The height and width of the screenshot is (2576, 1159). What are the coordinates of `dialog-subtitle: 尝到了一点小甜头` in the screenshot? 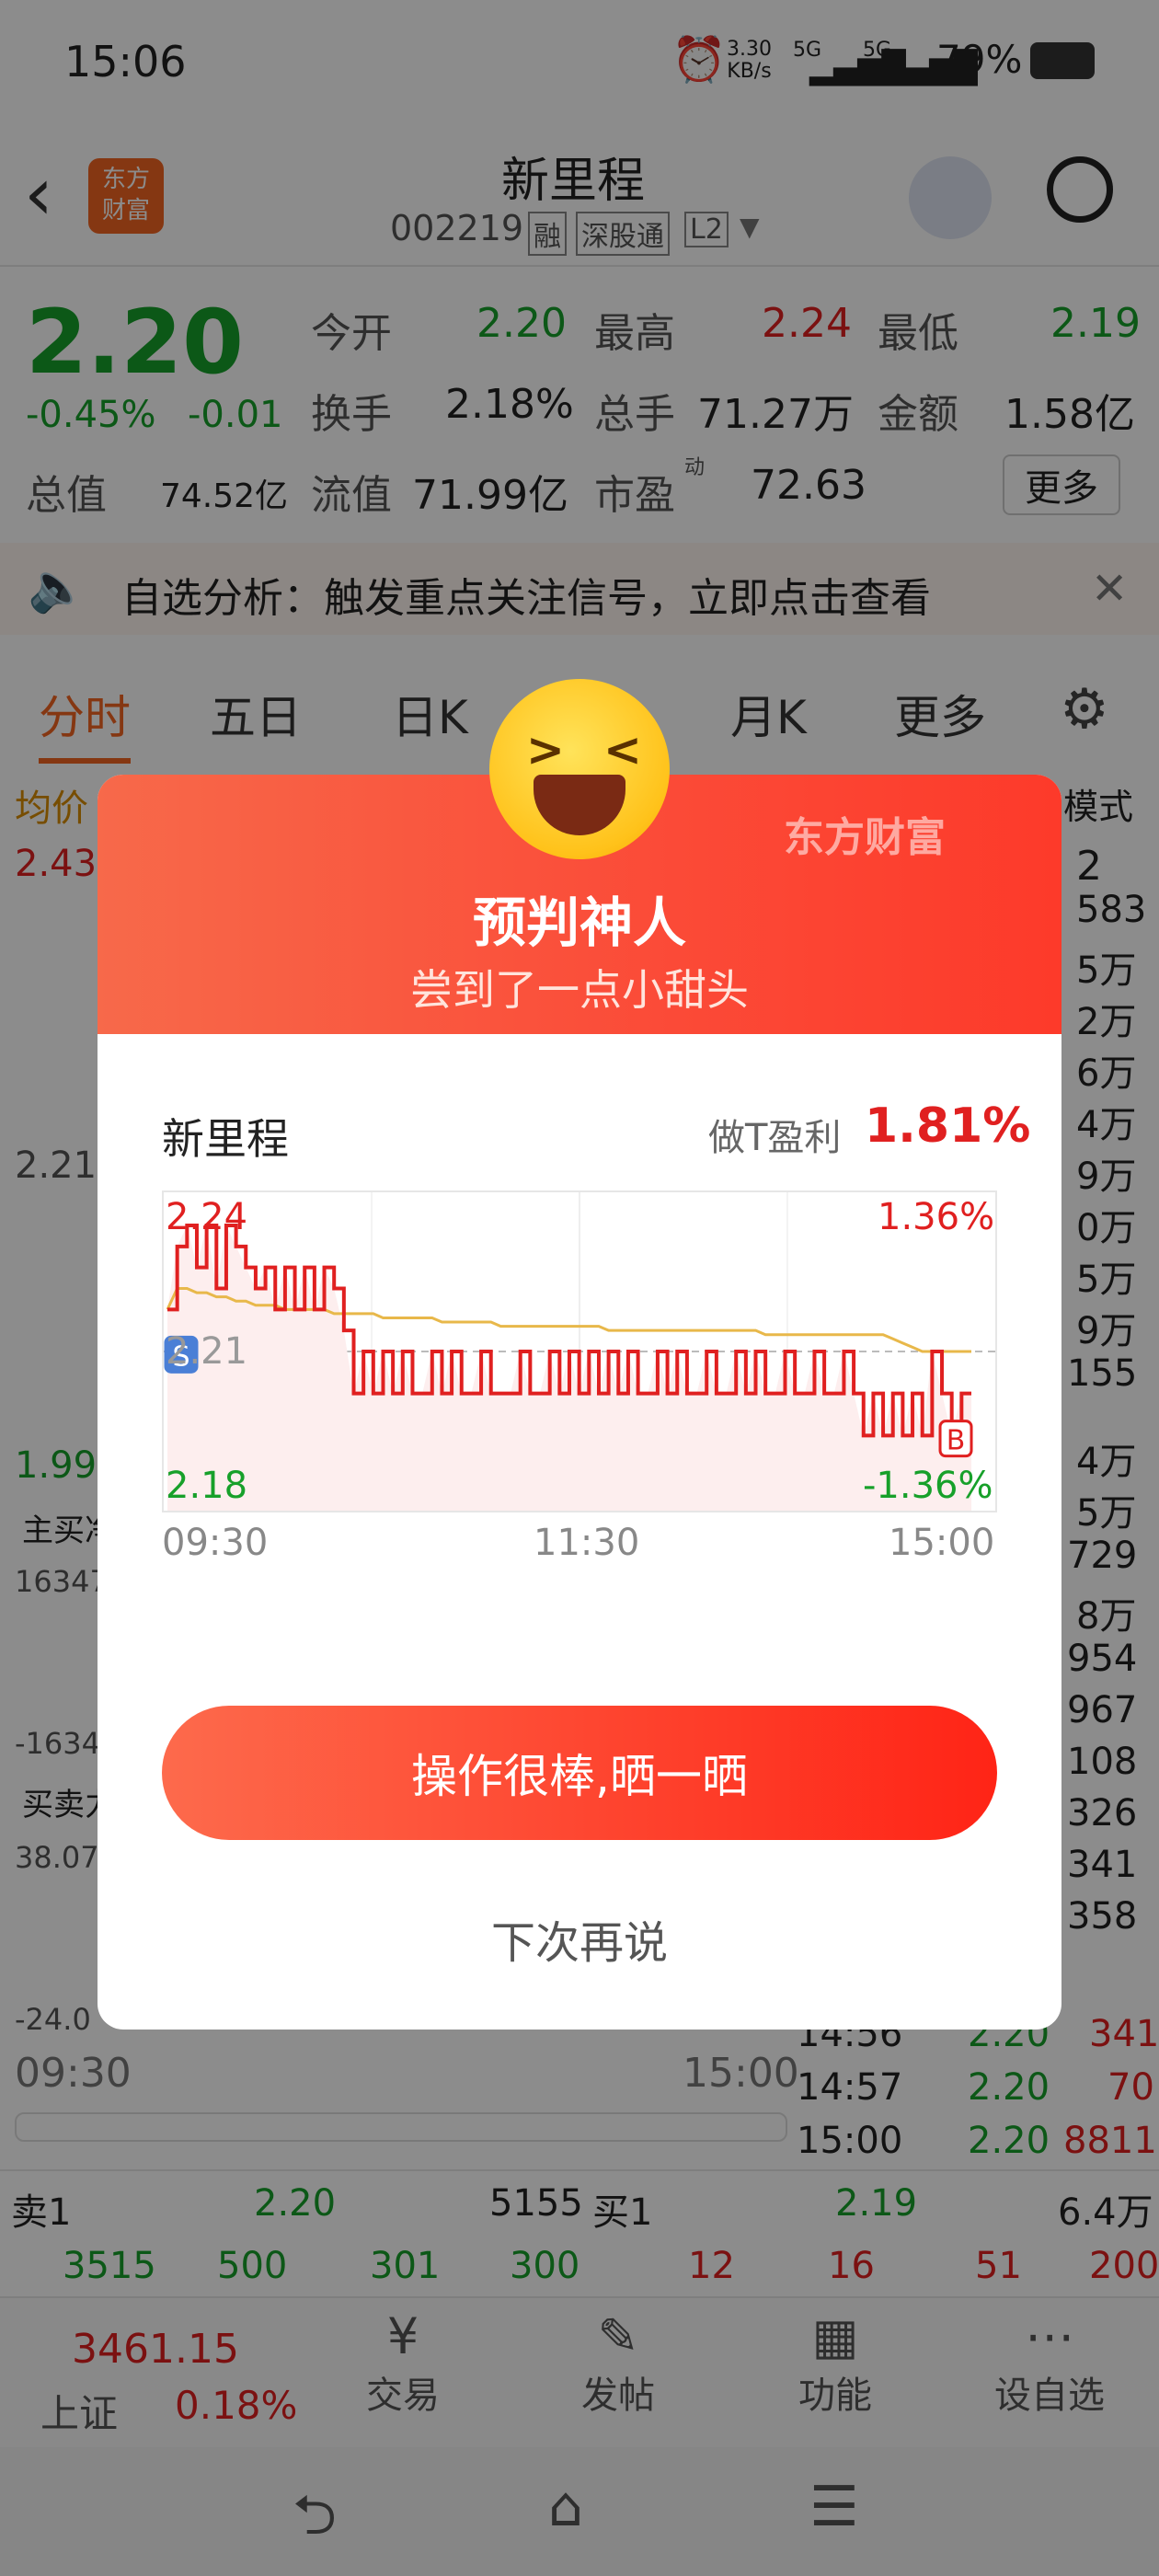 It's located at (579, 990).